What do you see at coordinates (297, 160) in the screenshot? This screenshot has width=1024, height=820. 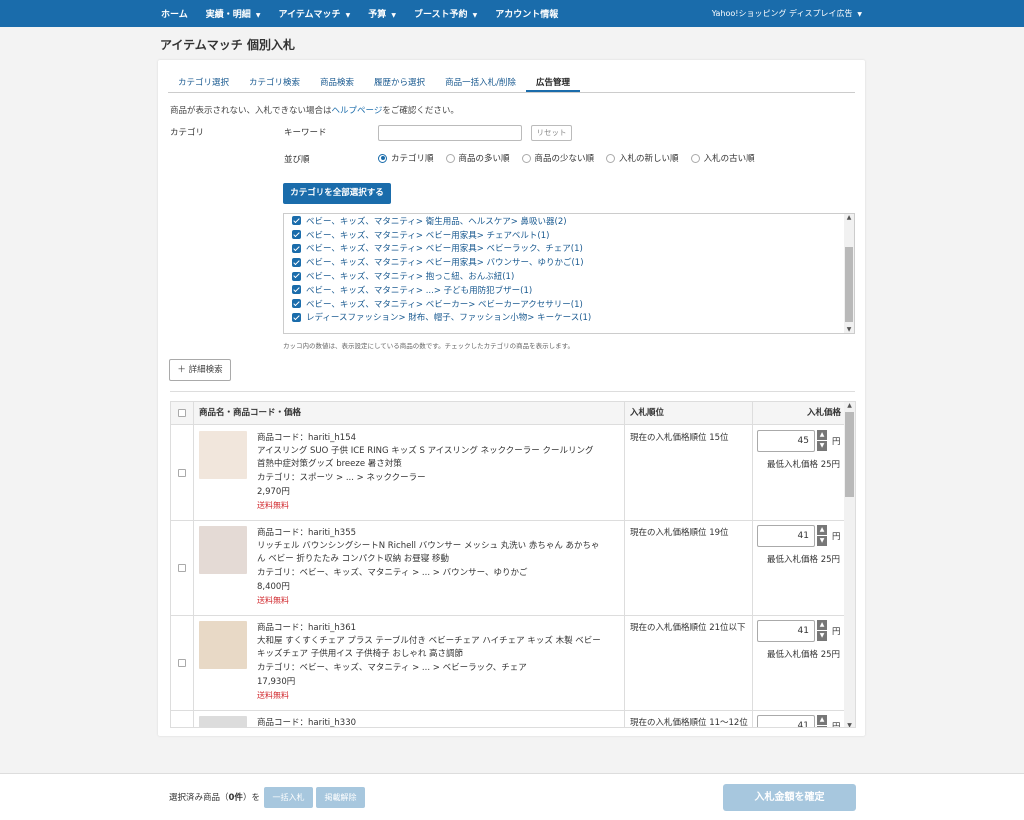 I see `sort-label: 並び順` at bounding box center [297, 160].